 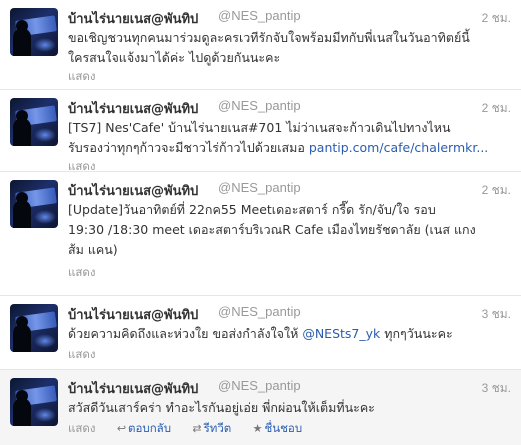 I want to click on favorite-button: ★ ชื่นชอบ, so click(x=278, y=428).